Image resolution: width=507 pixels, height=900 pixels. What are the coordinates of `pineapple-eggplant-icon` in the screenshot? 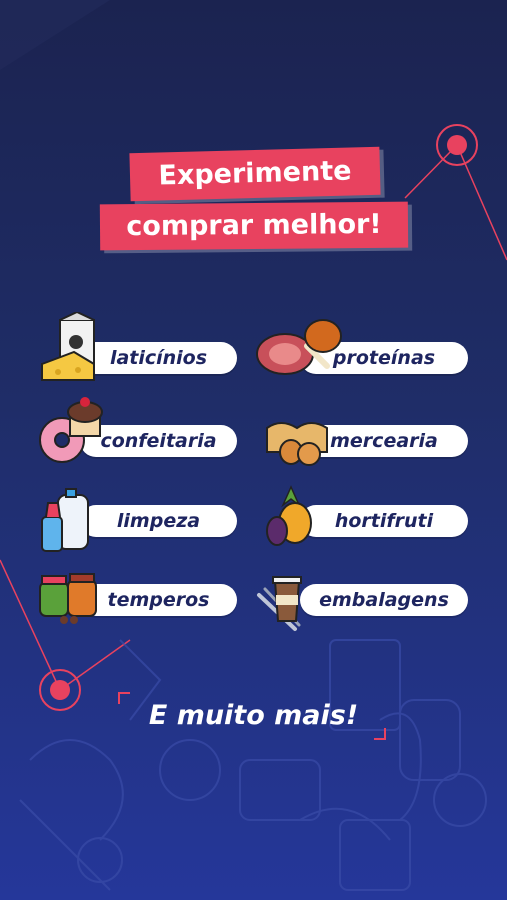 It's located at (289, 515).